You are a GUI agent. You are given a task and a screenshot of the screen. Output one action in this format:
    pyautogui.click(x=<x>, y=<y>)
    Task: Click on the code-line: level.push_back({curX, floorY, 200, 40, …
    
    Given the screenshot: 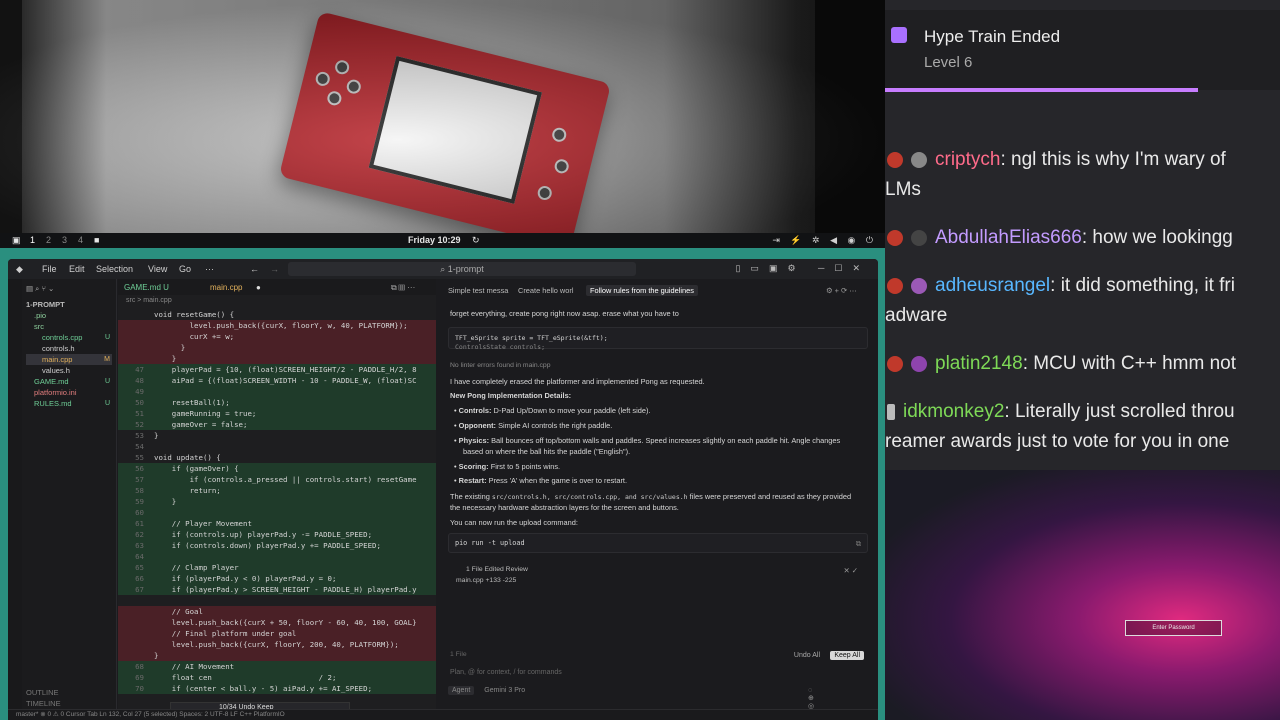 What is the action you would take?
    pyautogui.click(x=277, y=644)
    